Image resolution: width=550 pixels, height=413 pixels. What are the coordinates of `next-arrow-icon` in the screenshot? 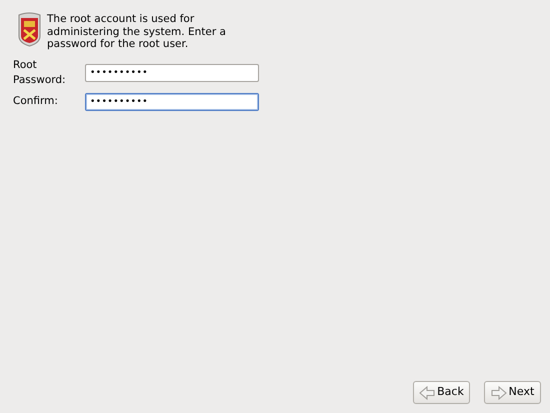 It's located at (498, 393).